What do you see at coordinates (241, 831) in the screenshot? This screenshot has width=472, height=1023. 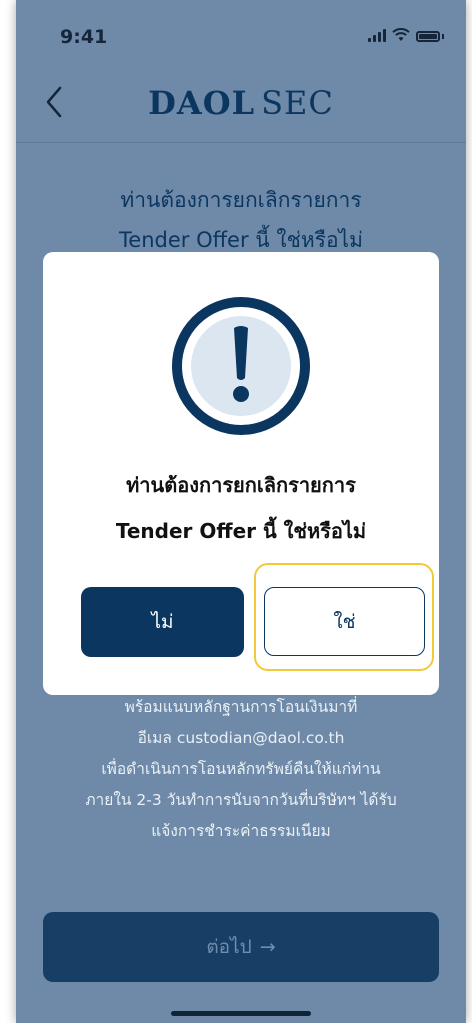 I see `instruction-line: แจ้งการชำระค่าธรรมเนียม` at bounding box center [241, 831].